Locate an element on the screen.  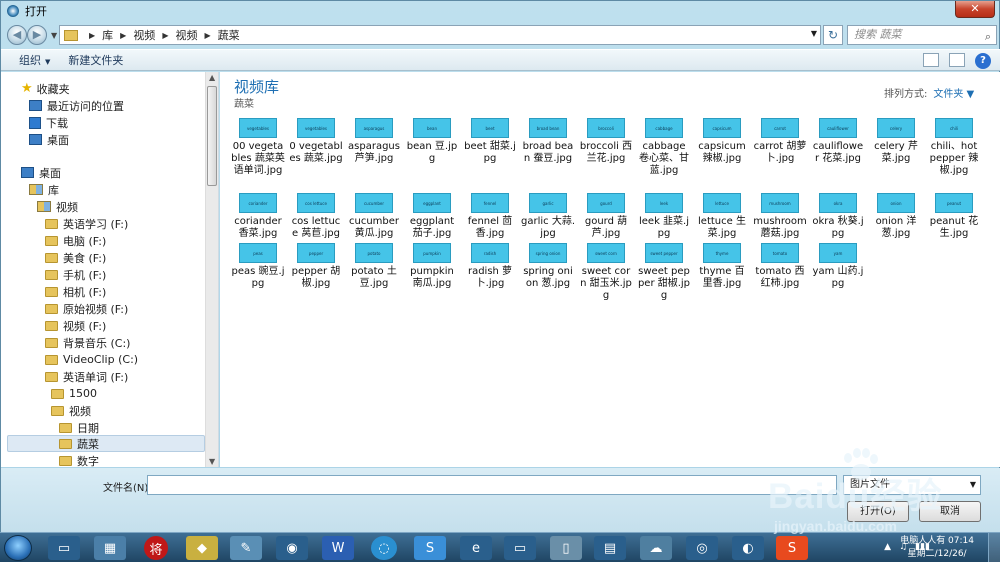
sidebar-folder: 原始视频 (F:) is located at coordinates (86, 308).